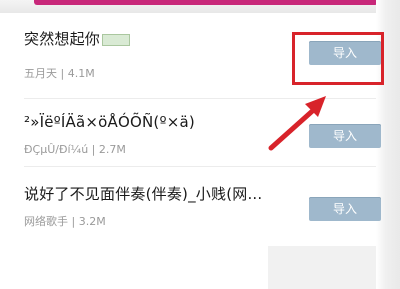  I want to click on accent-strip, so click(206, 2).